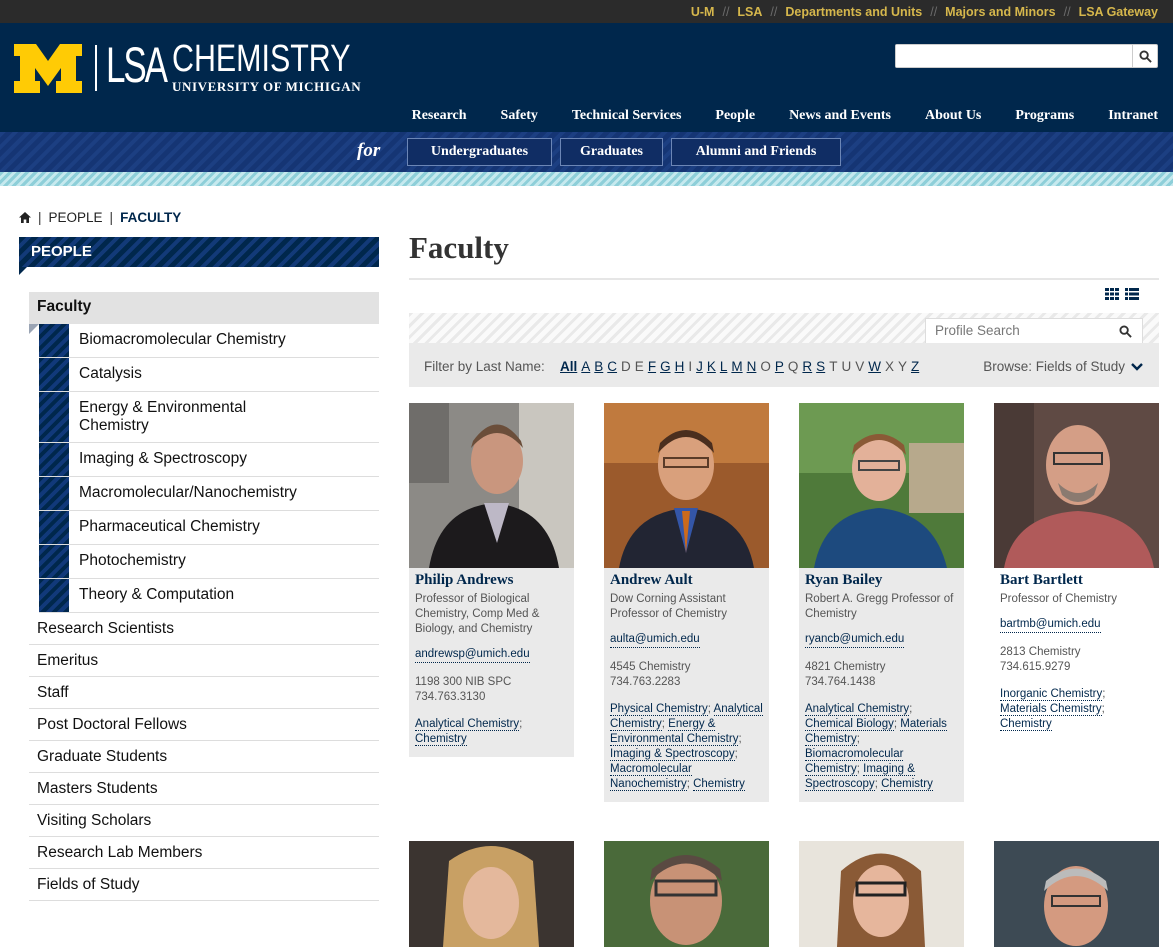 The width and height of the screenshot is (1173, 947). What do you see at coordinates (639, 366) in the screenshot?
I see `letter-e: E` at bounding box center [639, 366].